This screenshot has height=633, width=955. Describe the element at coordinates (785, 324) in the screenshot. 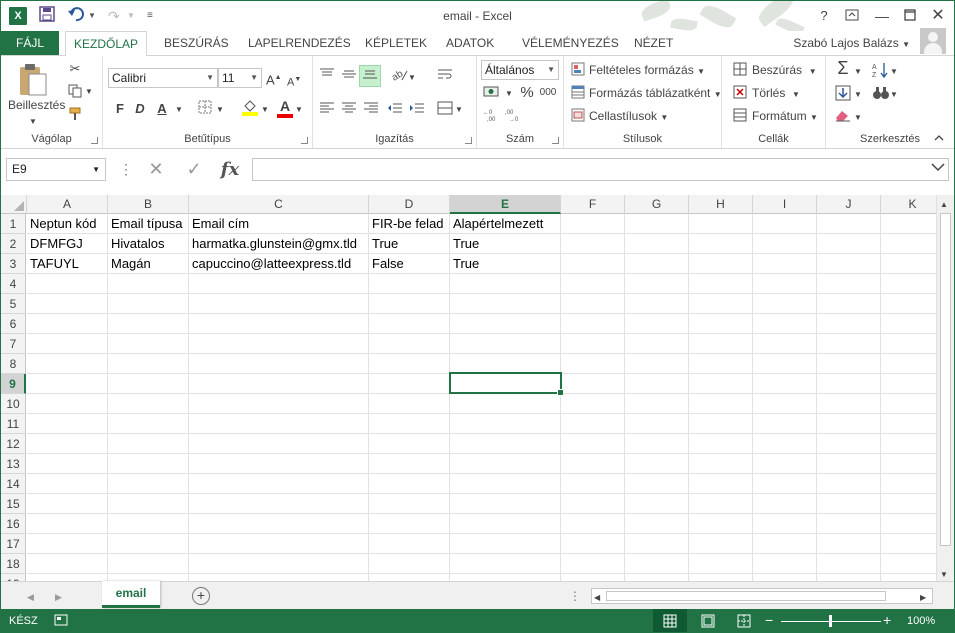

I see `cell-i6` at that location.